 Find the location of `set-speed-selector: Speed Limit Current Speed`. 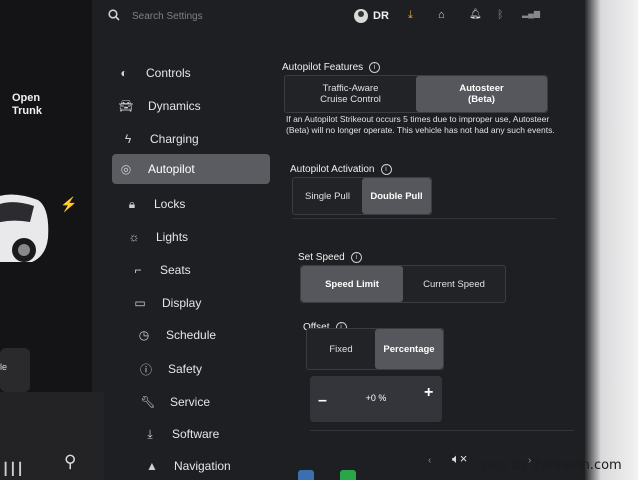

set-speed-selector: Speed Limit Current Speed is located at coordinates (403, 284).